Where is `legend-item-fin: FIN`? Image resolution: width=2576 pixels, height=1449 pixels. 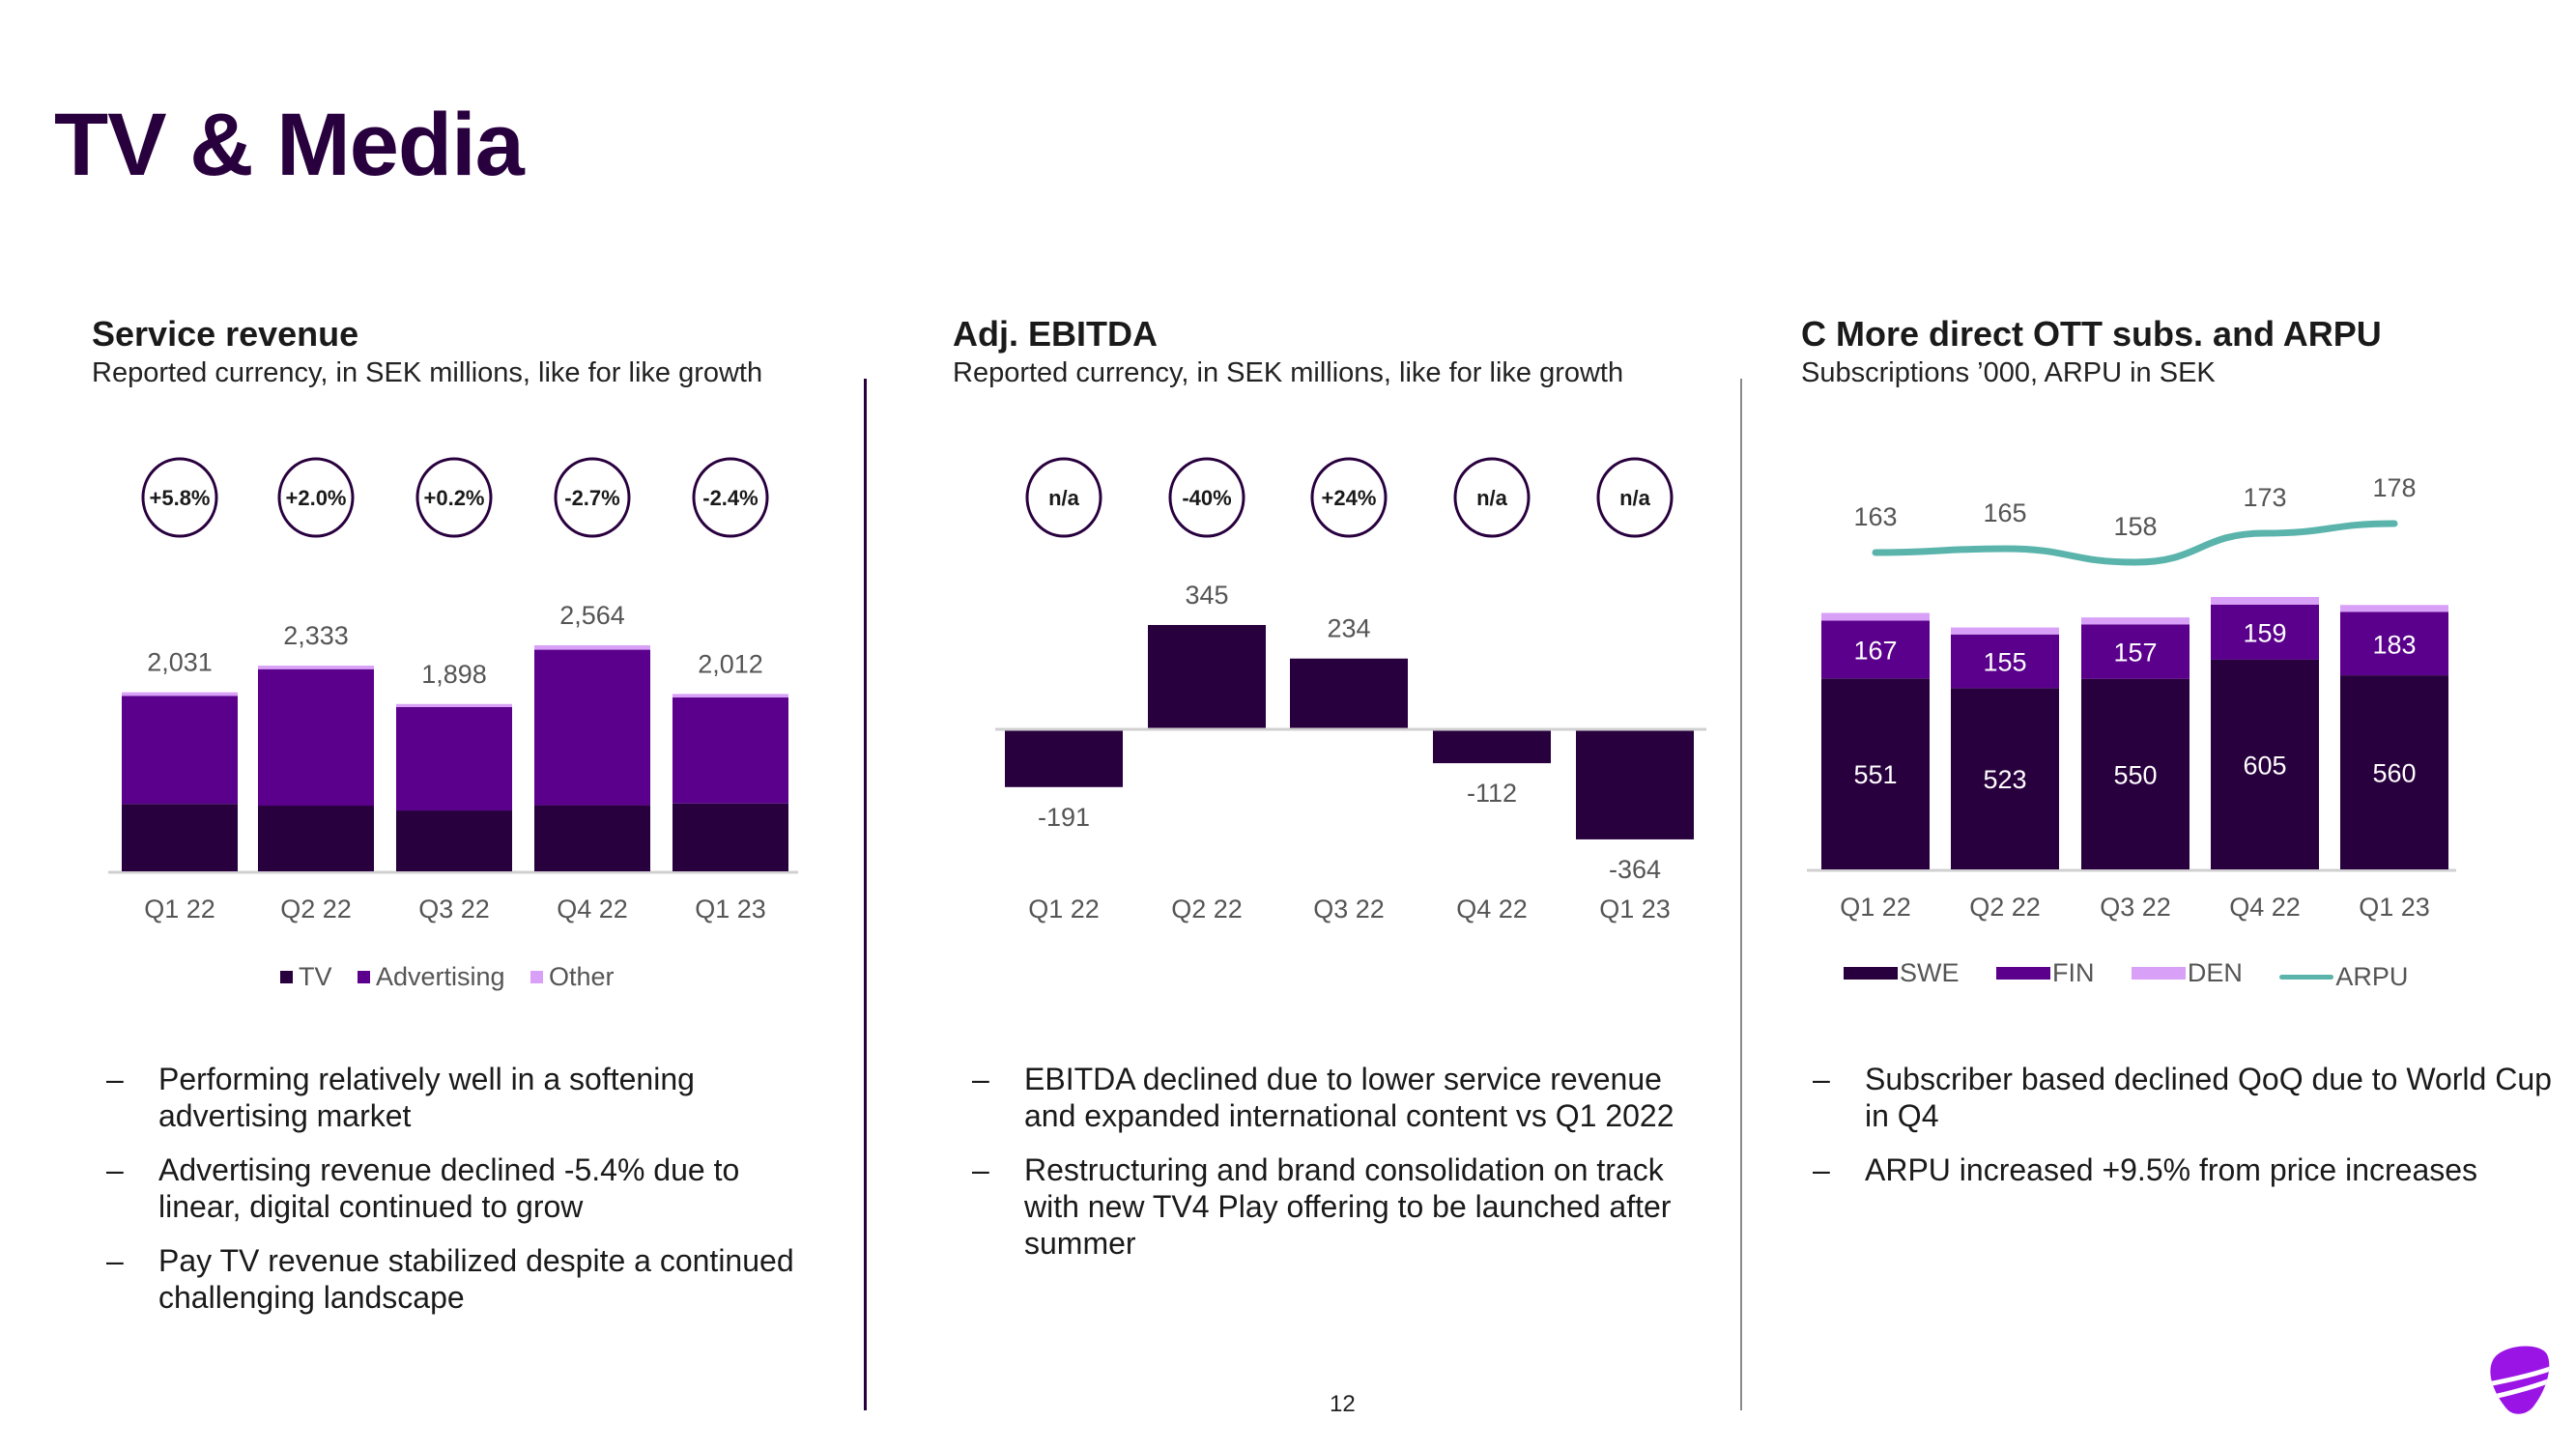
legend-item-fin: FIN is located at coordinates (2045, 973).